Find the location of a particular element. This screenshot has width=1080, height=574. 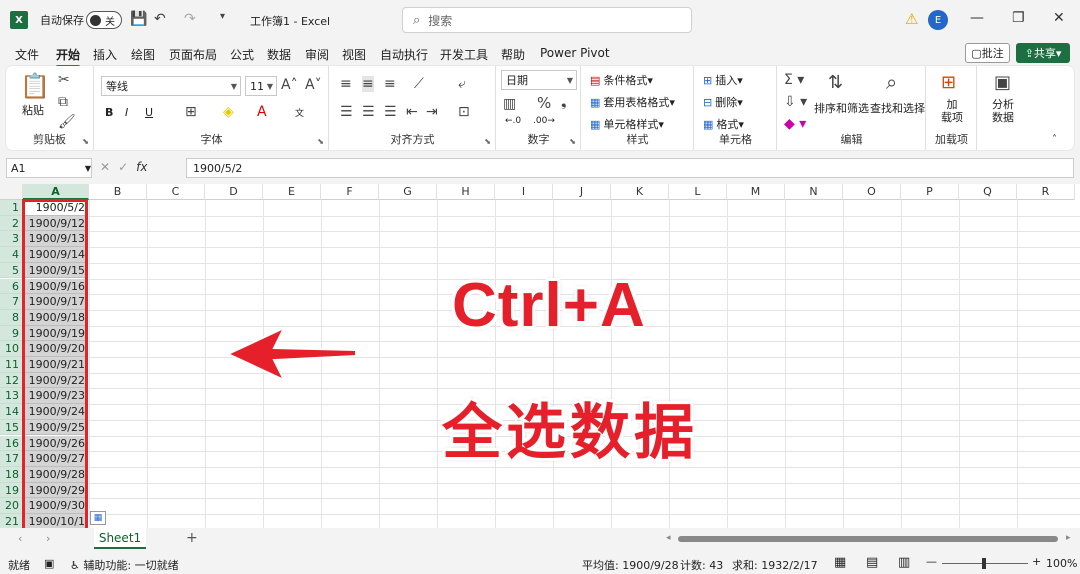

addins-button: 加 载项 is located at coordinates (952, 111).